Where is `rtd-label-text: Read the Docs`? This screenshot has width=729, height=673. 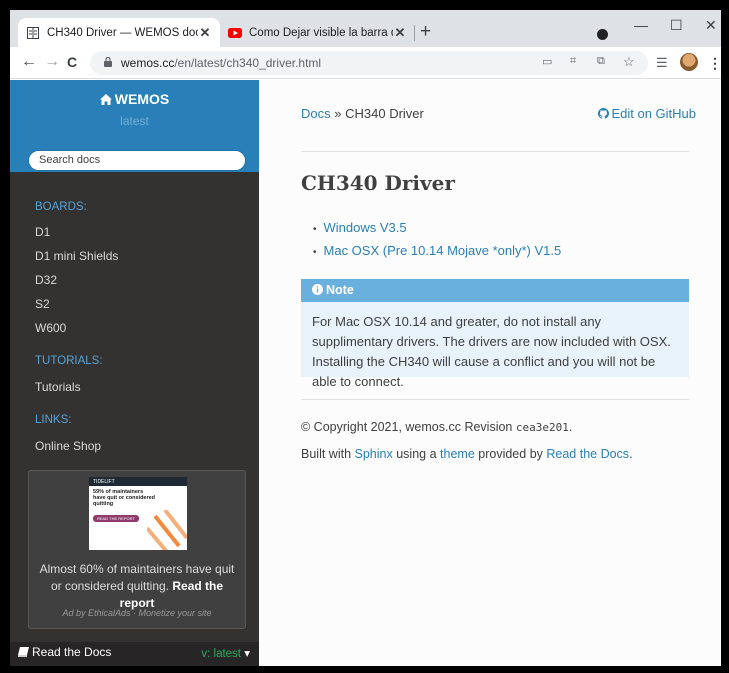
rtd-label-text: Read the Docs is located at coordinates (72, 652).